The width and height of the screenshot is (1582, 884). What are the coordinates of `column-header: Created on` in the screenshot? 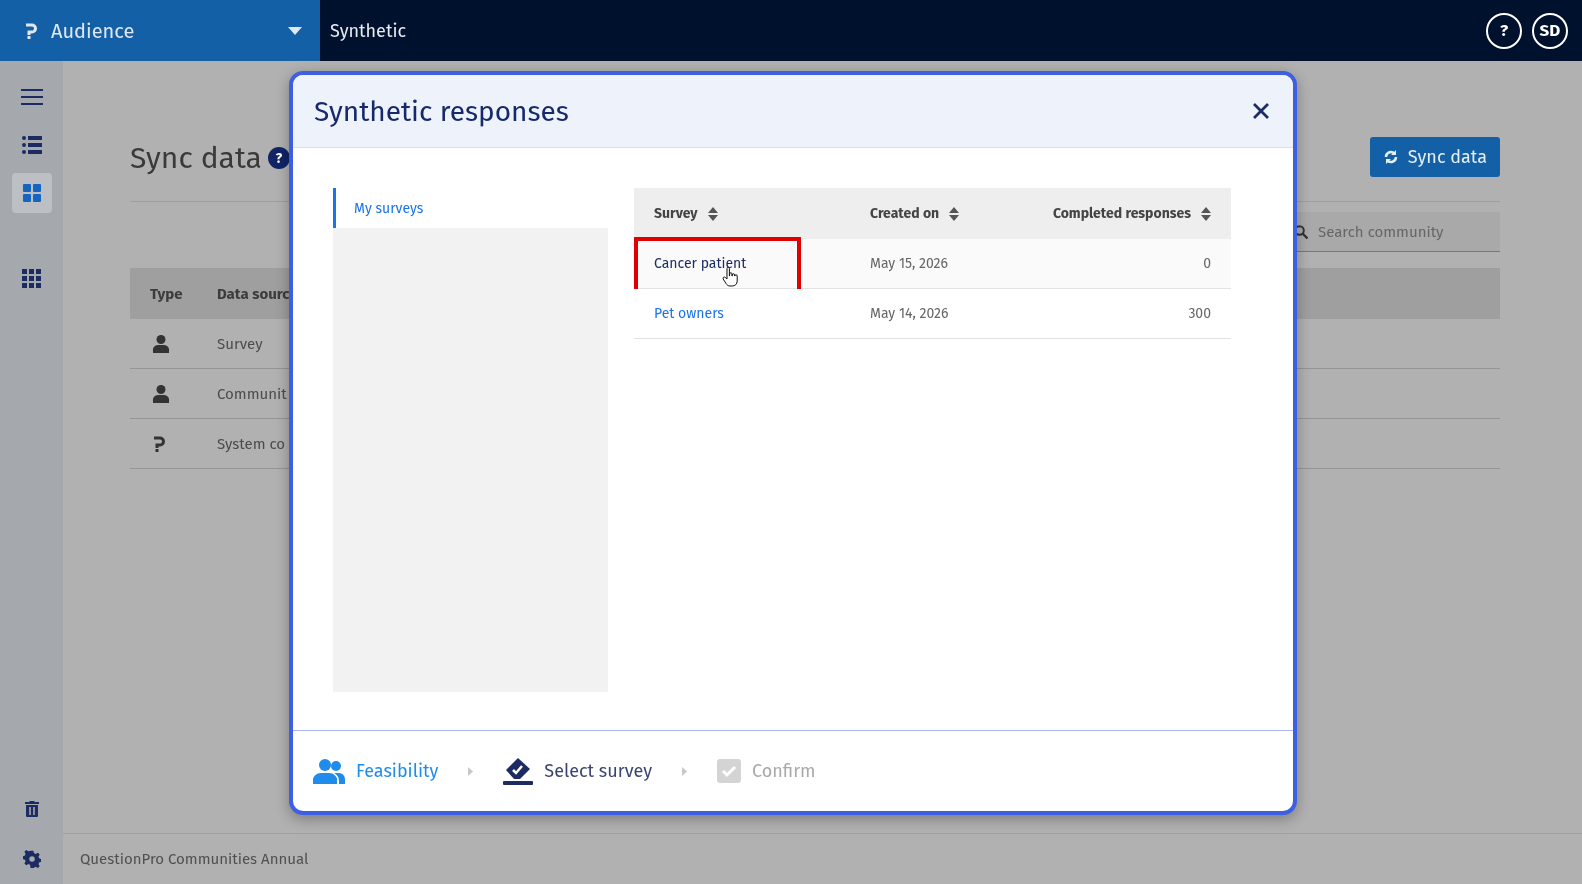 It's located at (905, 213).